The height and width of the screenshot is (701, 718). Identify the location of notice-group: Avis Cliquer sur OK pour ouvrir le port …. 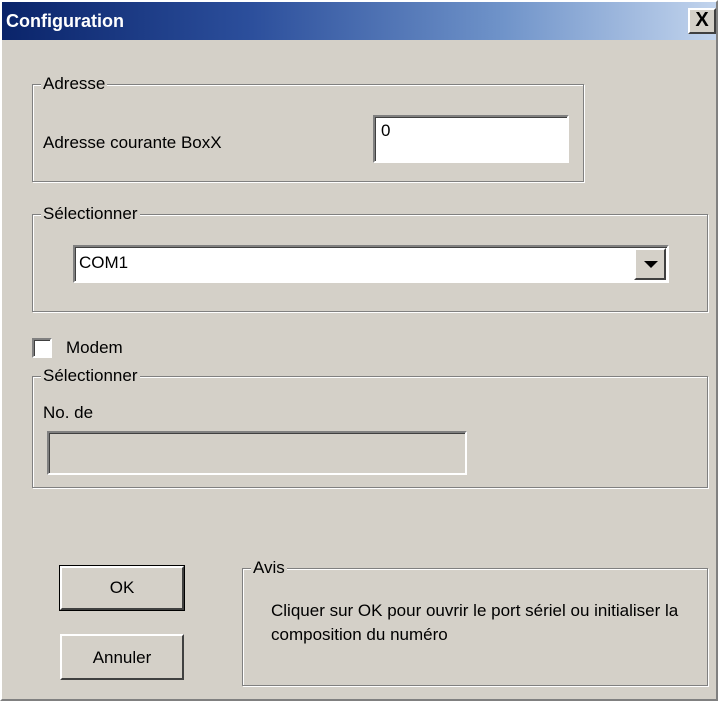
(475, 622).